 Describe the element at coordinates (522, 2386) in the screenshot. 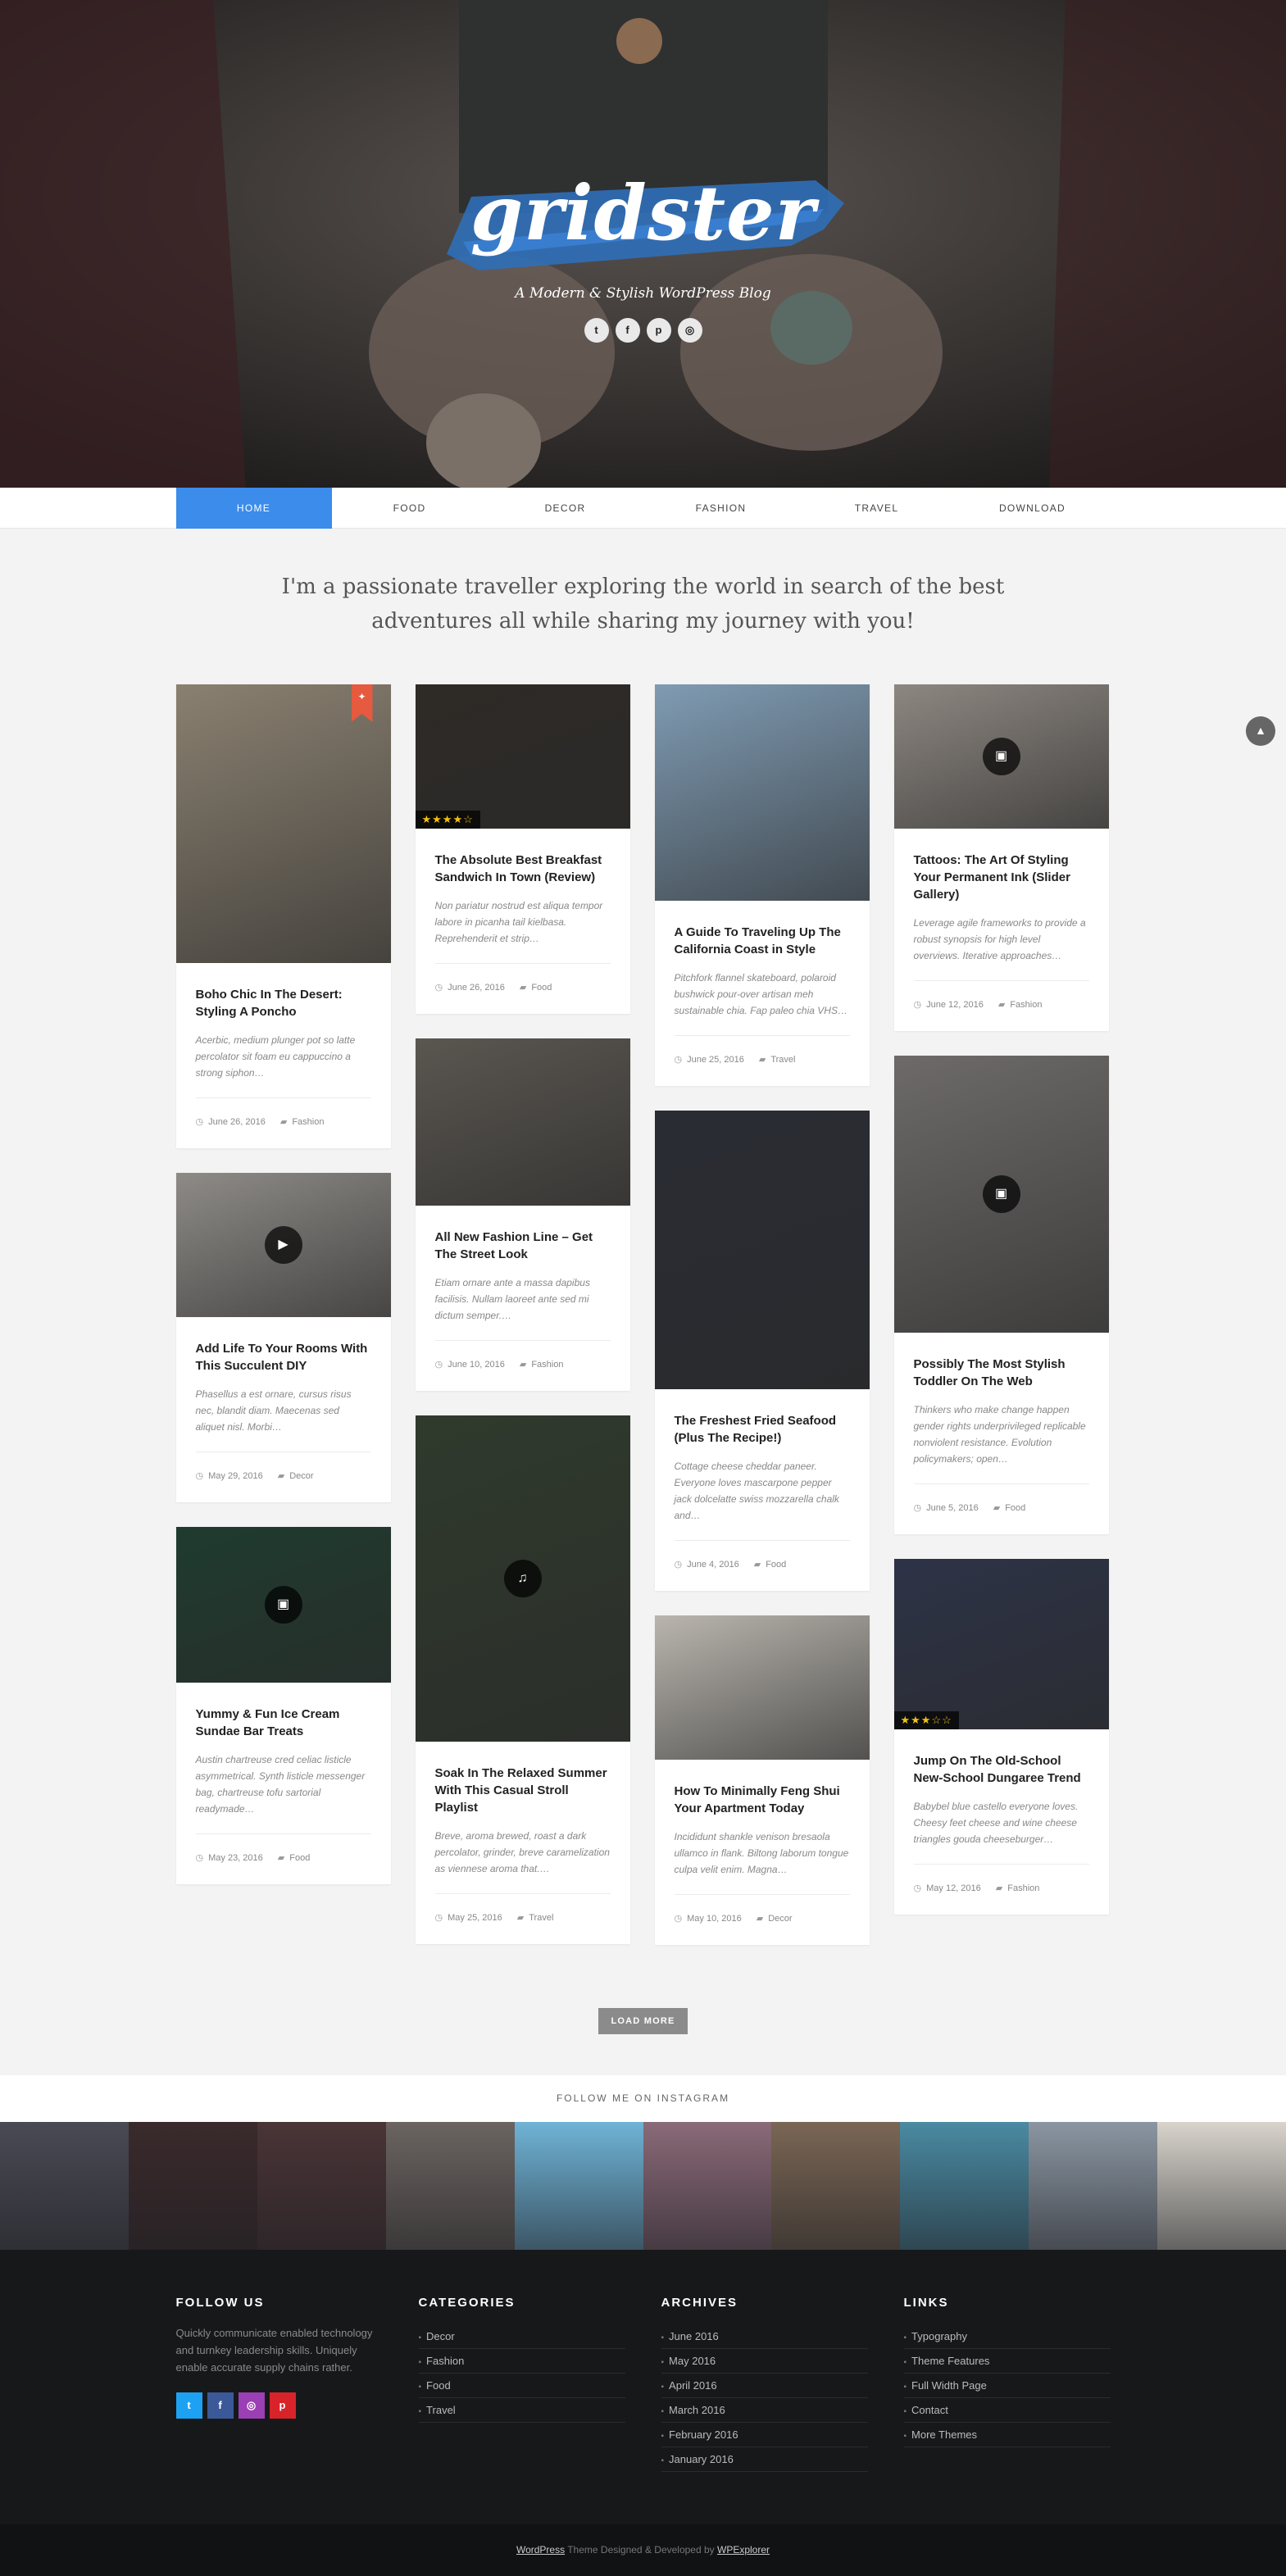

I see `footer-category-link: Food` at that location.